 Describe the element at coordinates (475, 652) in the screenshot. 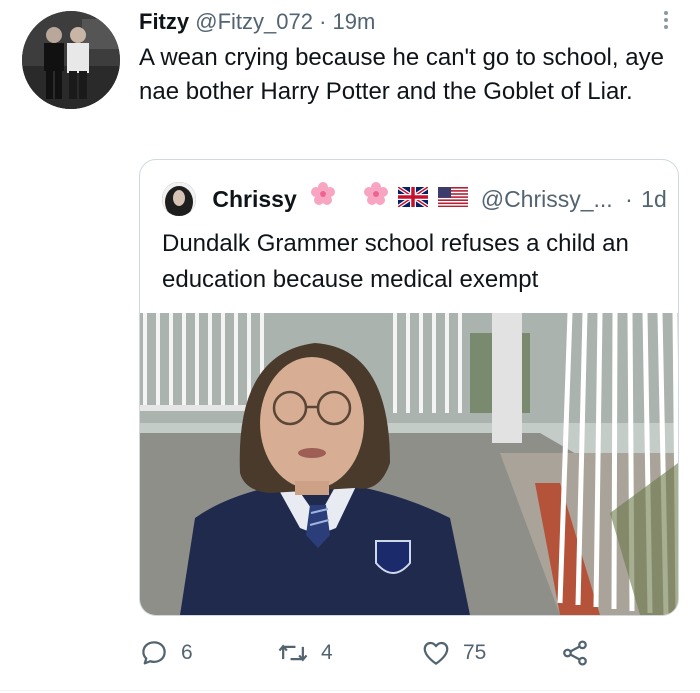

I see `like-count: 75` at that location.